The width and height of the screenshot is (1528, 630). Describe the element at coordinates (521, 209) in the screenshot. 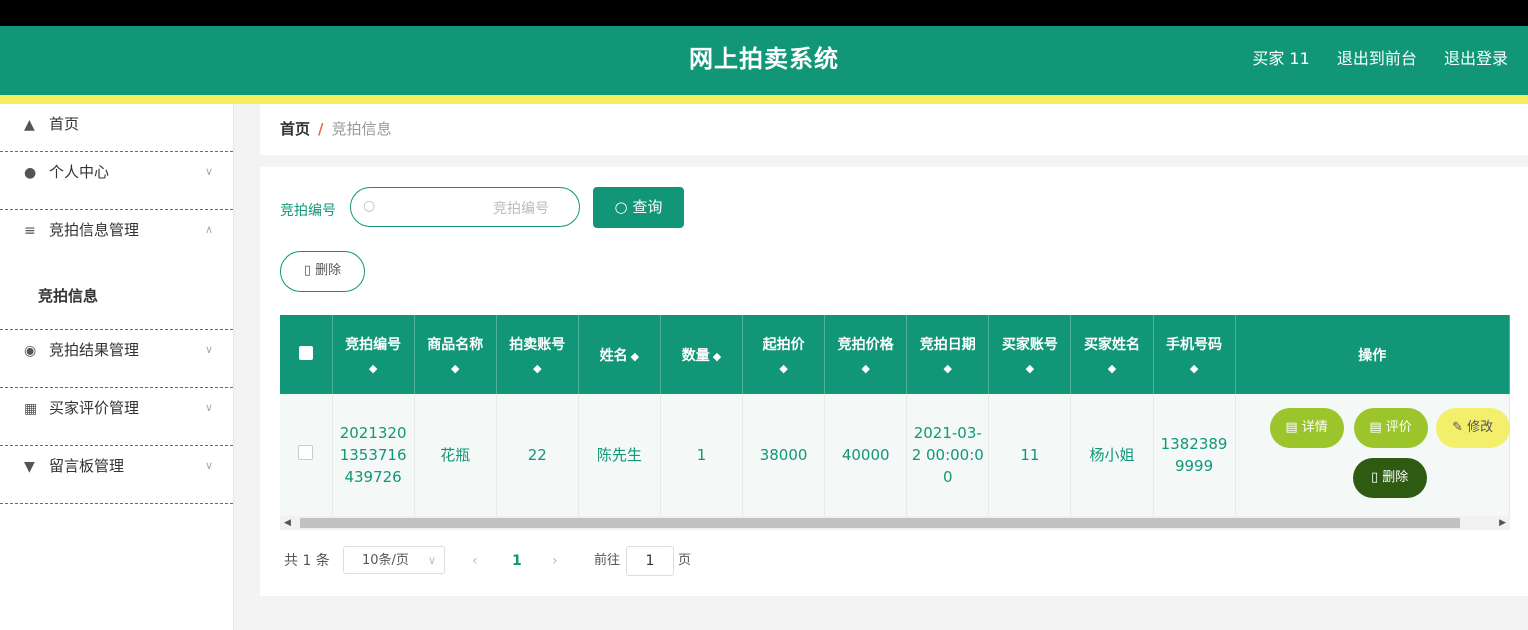

I see `search-placeholder: 竞拍编号` at that location.